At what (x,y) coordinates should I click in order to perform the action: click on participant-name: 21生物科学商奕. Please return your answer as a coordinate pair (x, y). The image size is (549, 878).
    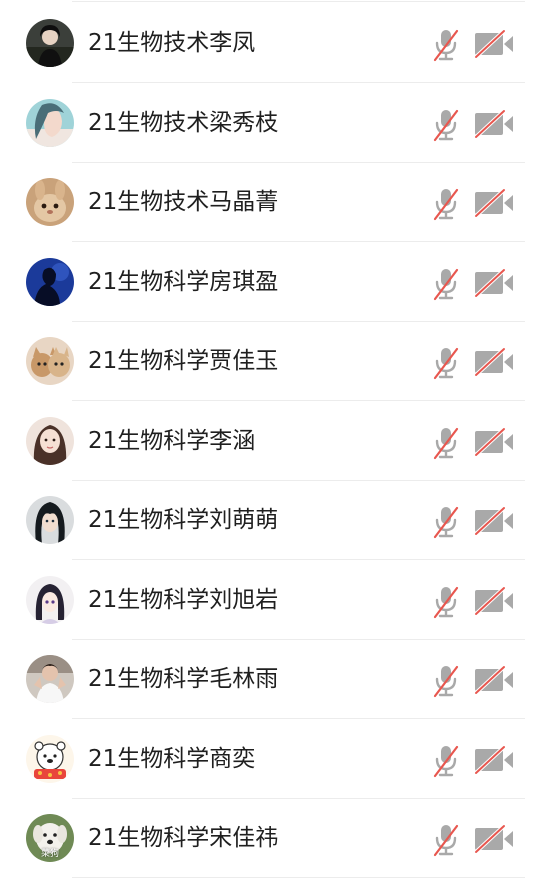
    Looking at the image, I should click on (172, 758).